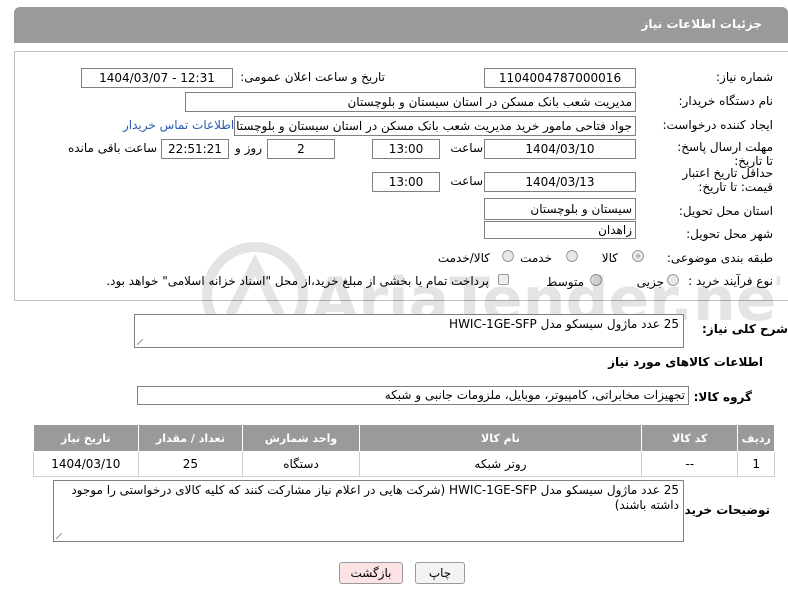  I want to click on announce-label: تاریخ و ساعت اعلان عمومی:, so click(312, 77).